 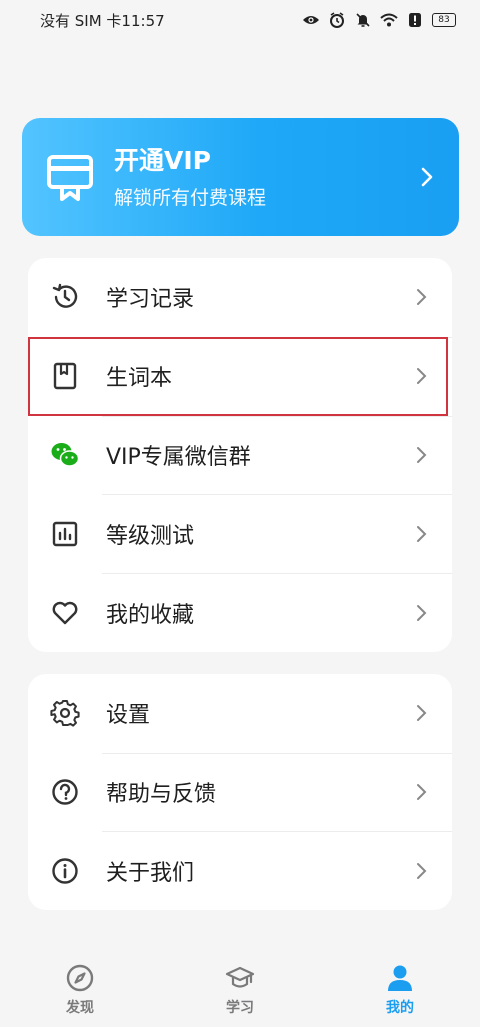 I want to click on menu-item-help-feedback: 帮助与反馈, so click(x=240, y=792).